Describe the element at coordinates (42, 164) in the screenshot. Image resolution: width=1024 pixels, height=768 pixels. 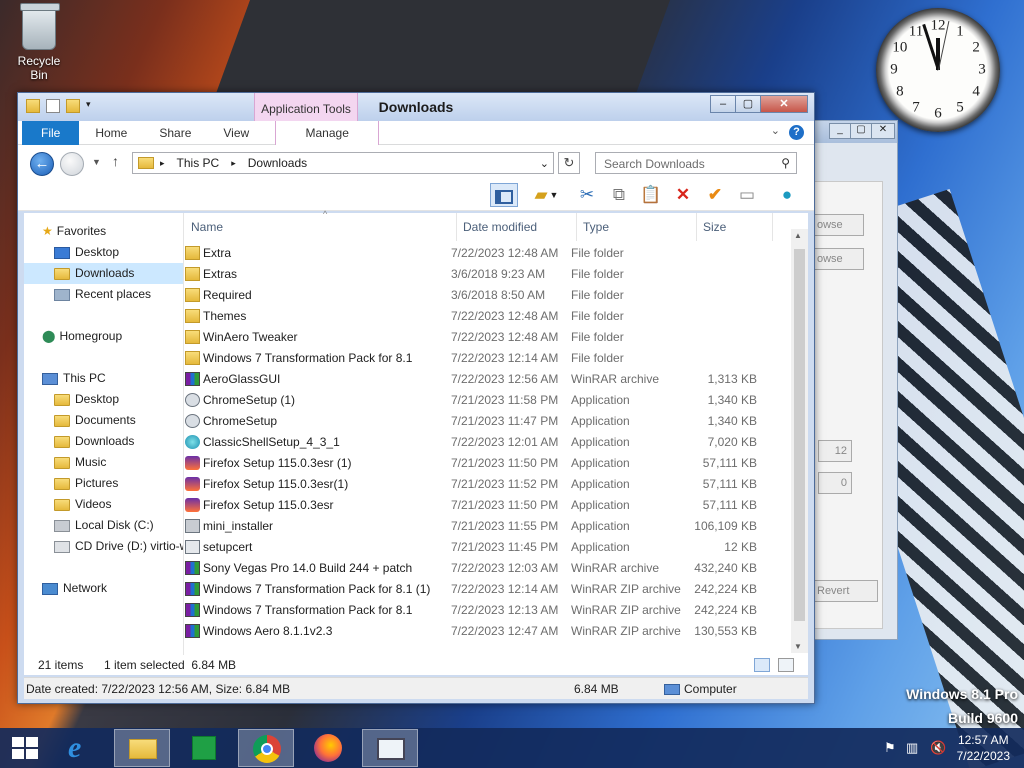
I see `back-button: ←` at that location.